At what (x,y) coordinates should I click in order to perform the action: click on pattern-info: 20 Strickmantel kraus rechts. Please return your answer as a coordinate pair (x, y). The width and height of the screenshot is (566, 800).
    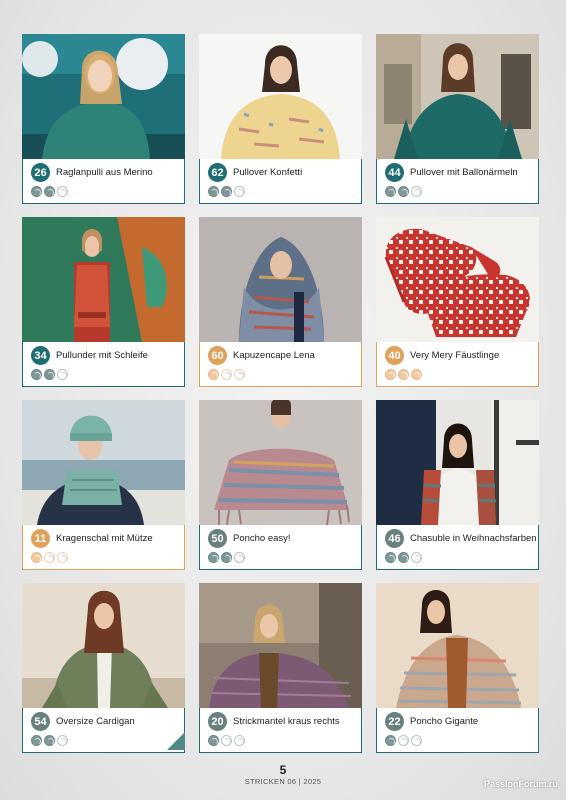
    Looking at the image, I should click on (280, 730).